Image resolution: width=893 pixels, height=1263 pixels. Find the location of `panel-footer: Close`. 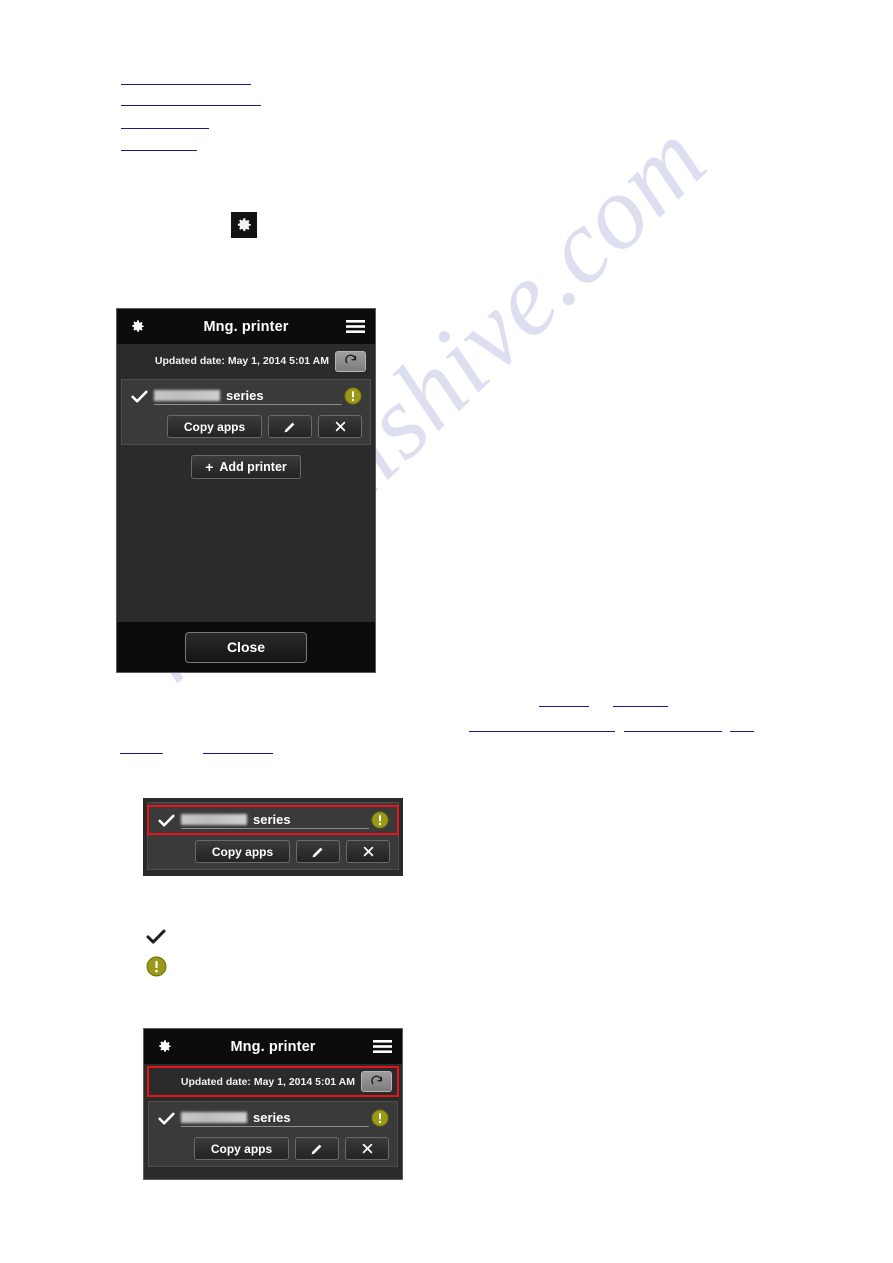

panel-footer: Close is located at coordinates (246, 647).